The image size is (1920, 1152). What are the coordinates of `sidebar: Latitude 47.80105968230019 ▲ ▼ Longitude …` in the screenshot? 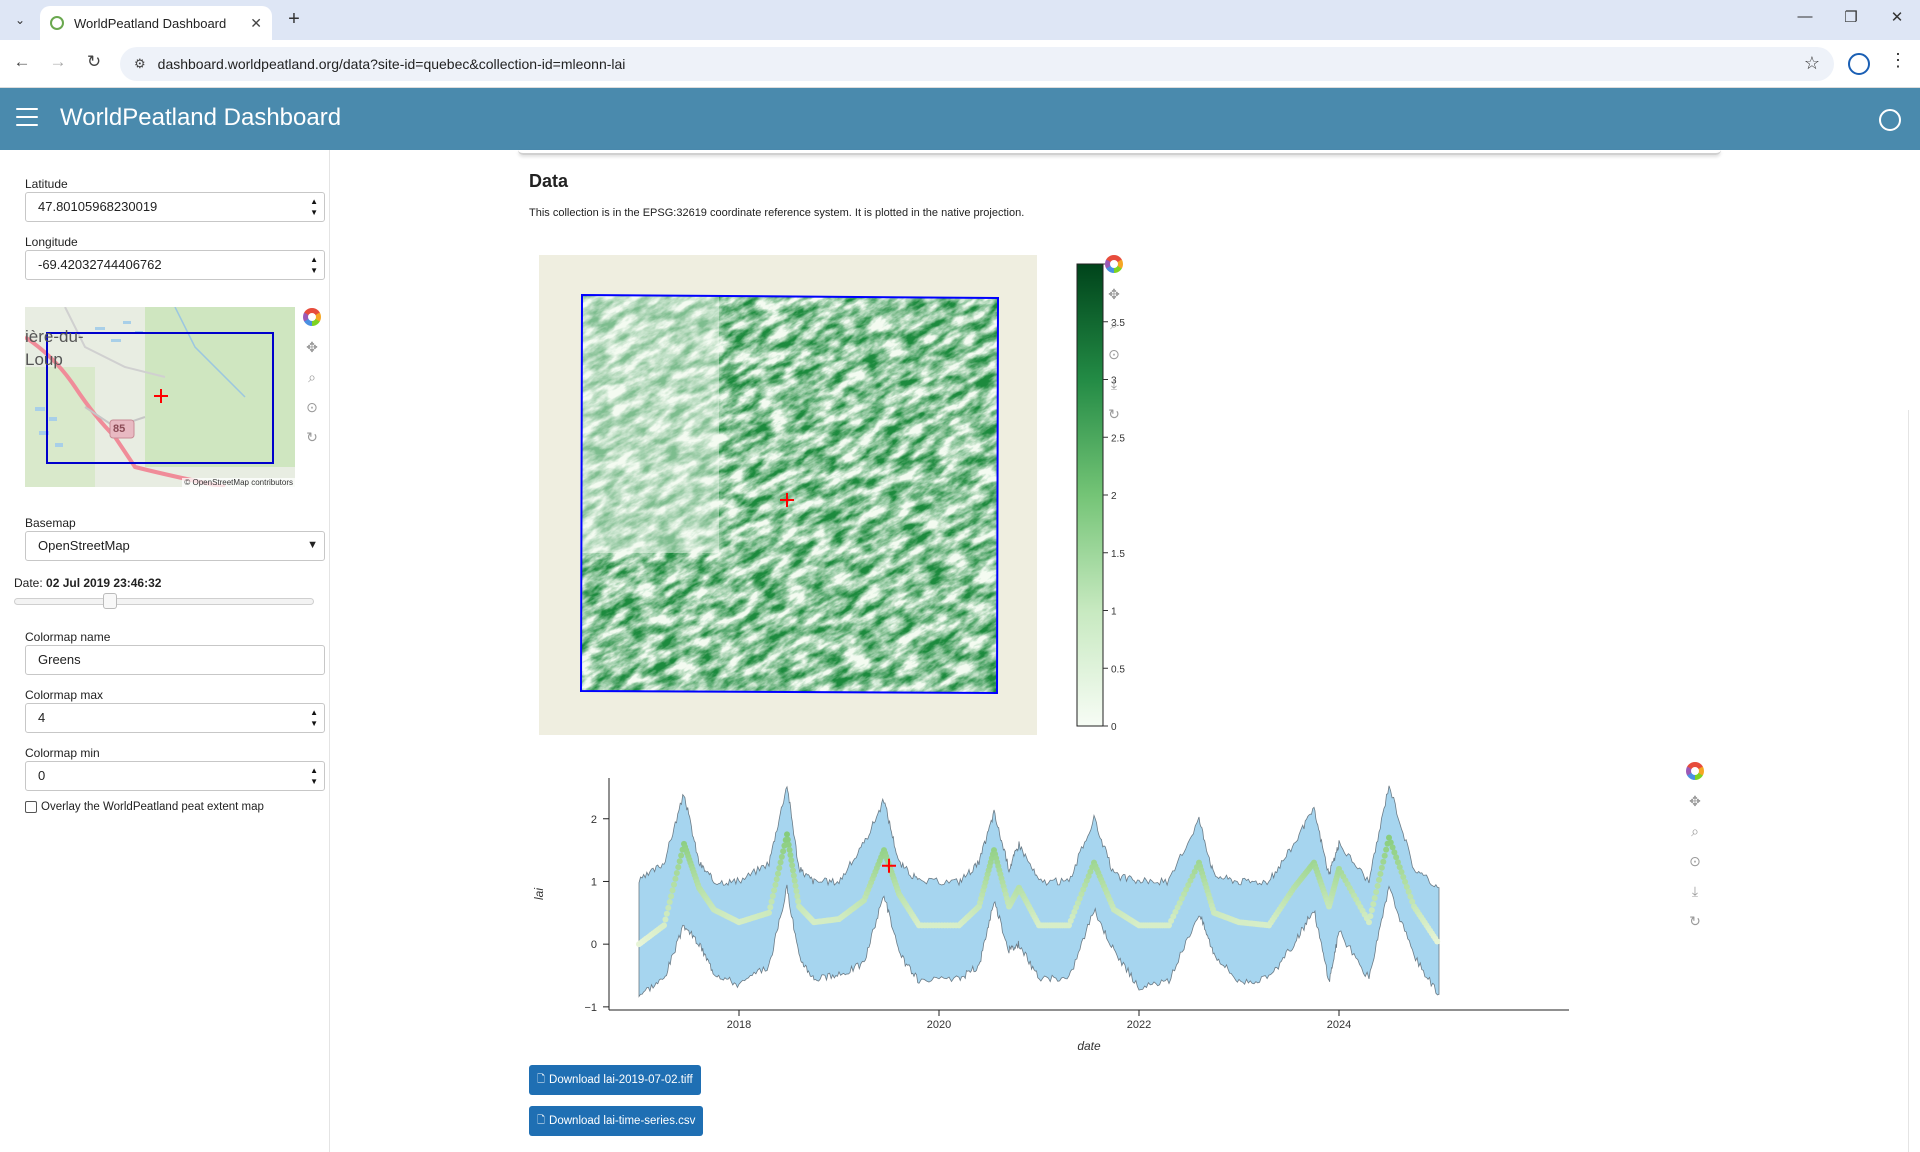 It's located at (165, 651).